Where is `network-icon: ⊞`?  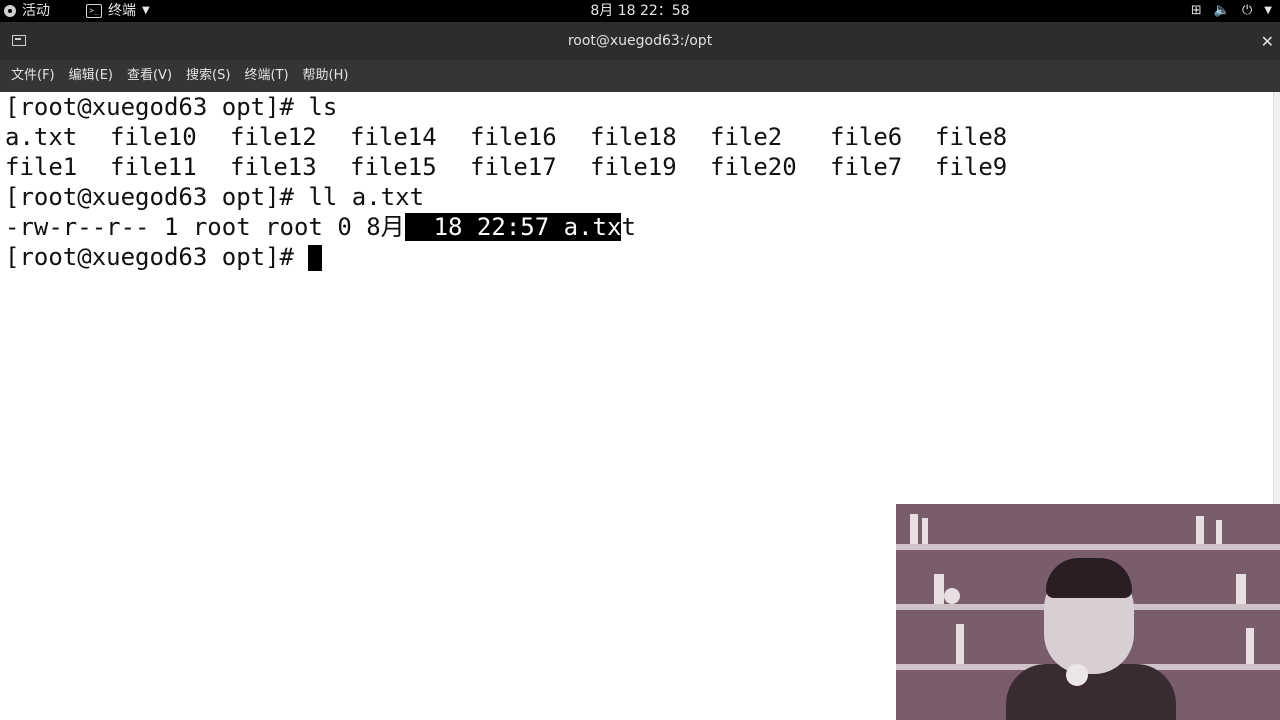
network-icon: ⊞ is located at coordinates (1196, 11).